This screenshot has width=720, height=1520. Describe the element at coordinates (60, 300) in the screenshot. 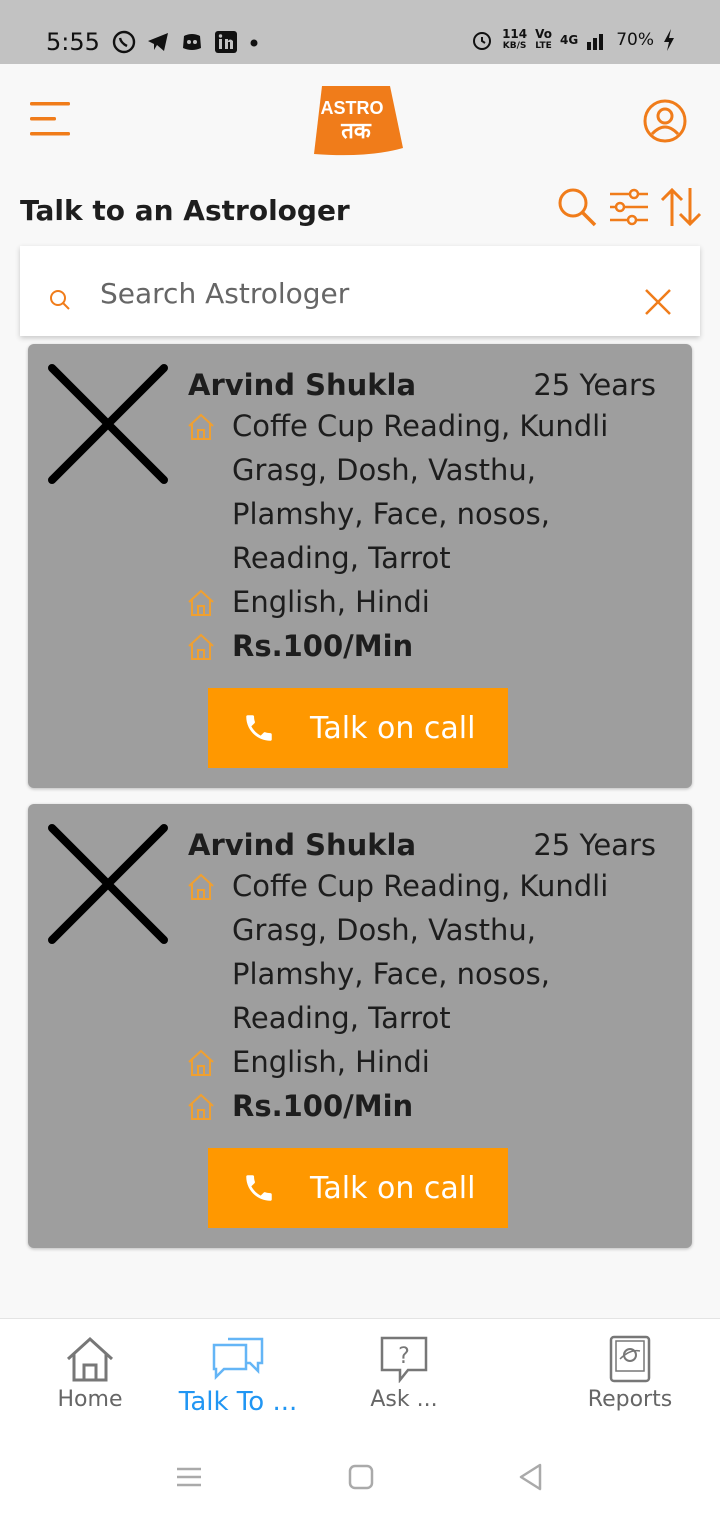

I see `search-field-icon` at that location.